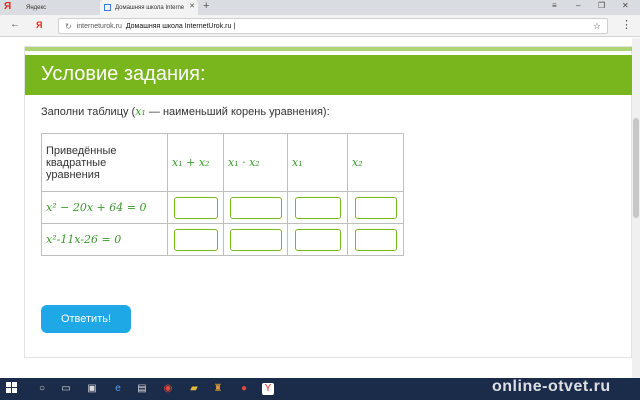  Describe the element at coordinates (140, 111) in the screenshot. I see `instruction-variable: x₁` at that location.